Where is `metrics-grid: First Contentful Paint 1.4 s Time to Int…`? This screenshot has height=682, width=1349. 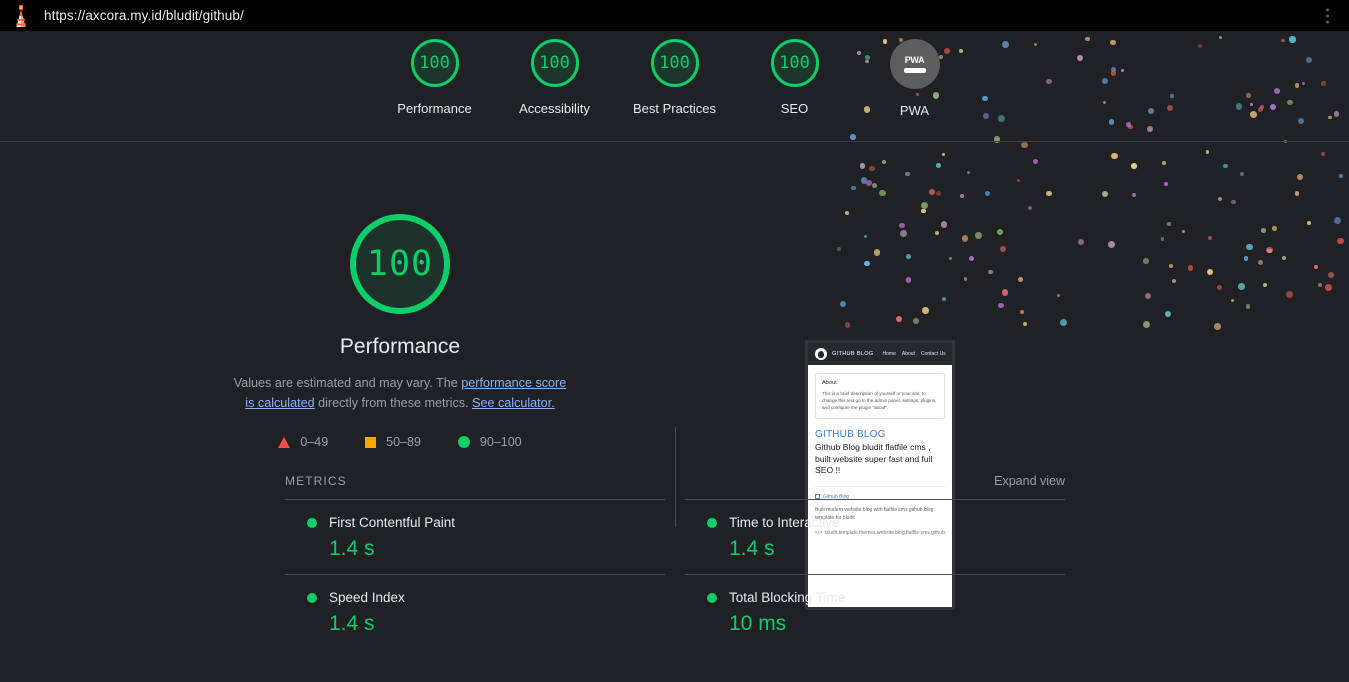
metrics-grid: First Contentful Paint 1.4 s Time to Int… is located at coordinates (675, 574).